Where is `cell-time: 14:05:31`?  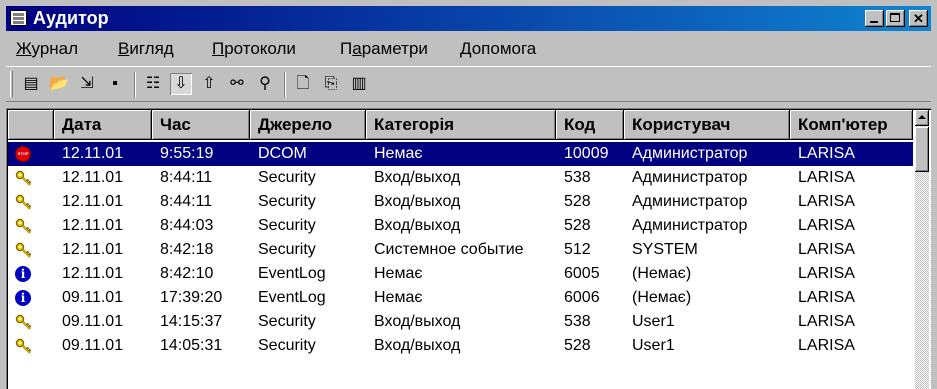
cell-time: 14:05:31 is located at coordinates (191, 345).